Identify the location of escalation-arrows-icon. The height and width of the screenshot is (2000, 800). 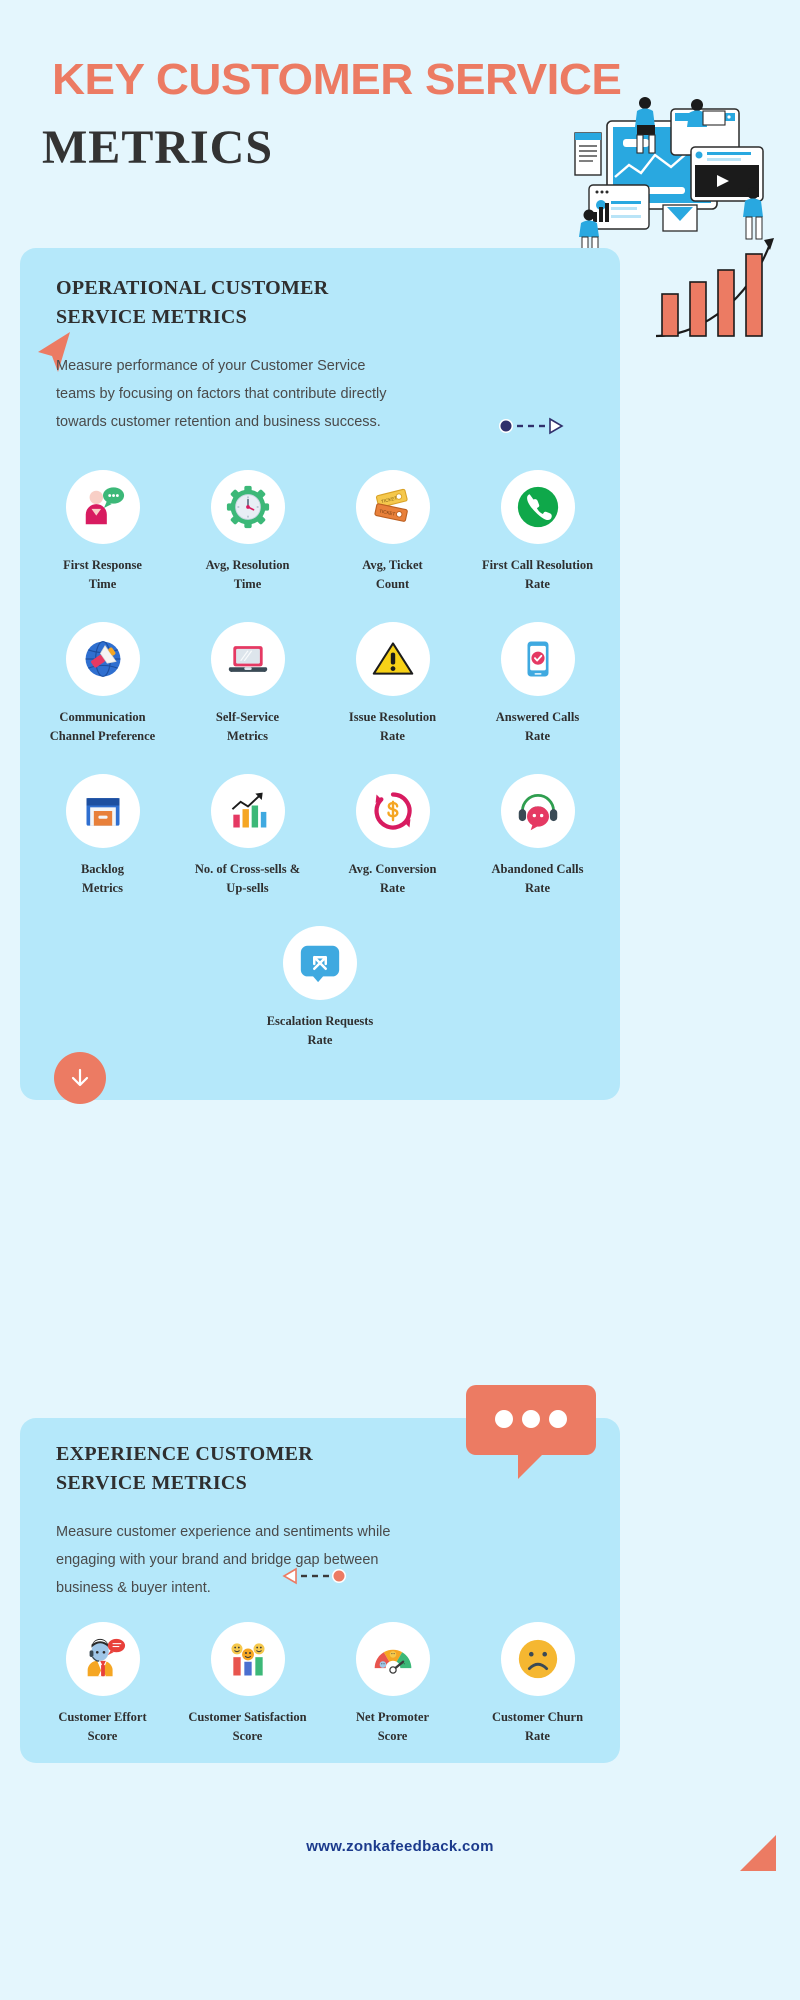
(320, 963).